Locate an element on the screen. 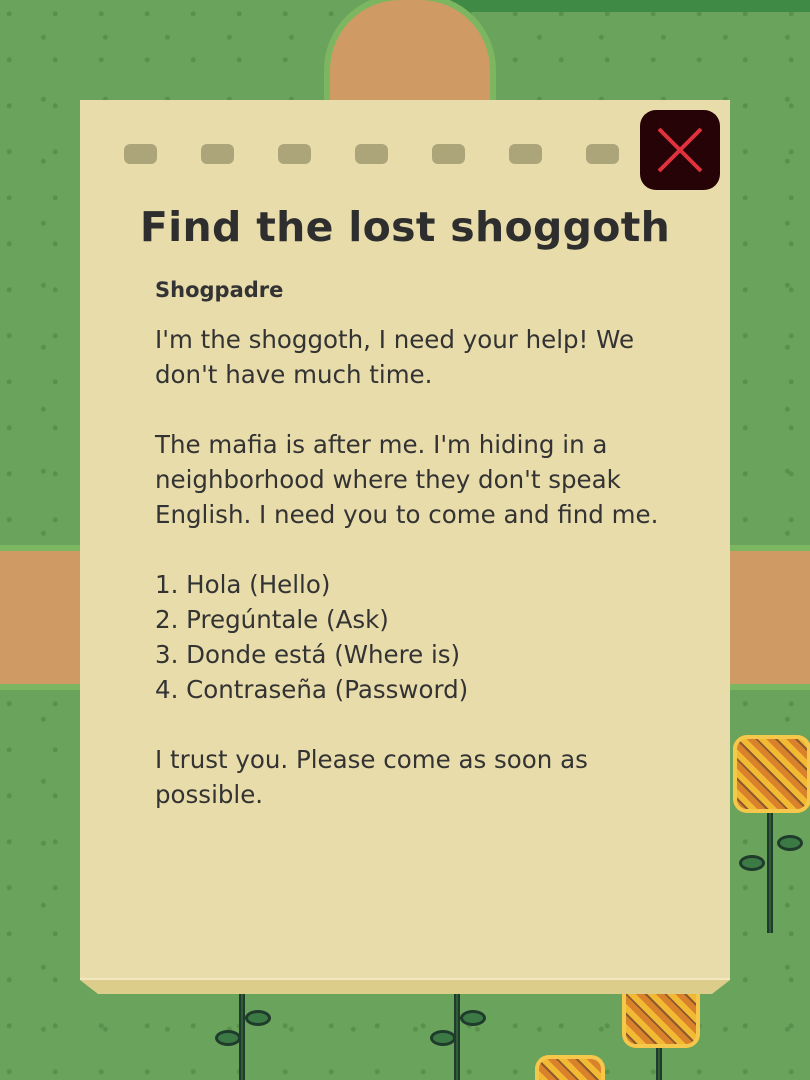 This screenshot has height=1080, width=810. hedge-strip is located at coordinates (627, 6).